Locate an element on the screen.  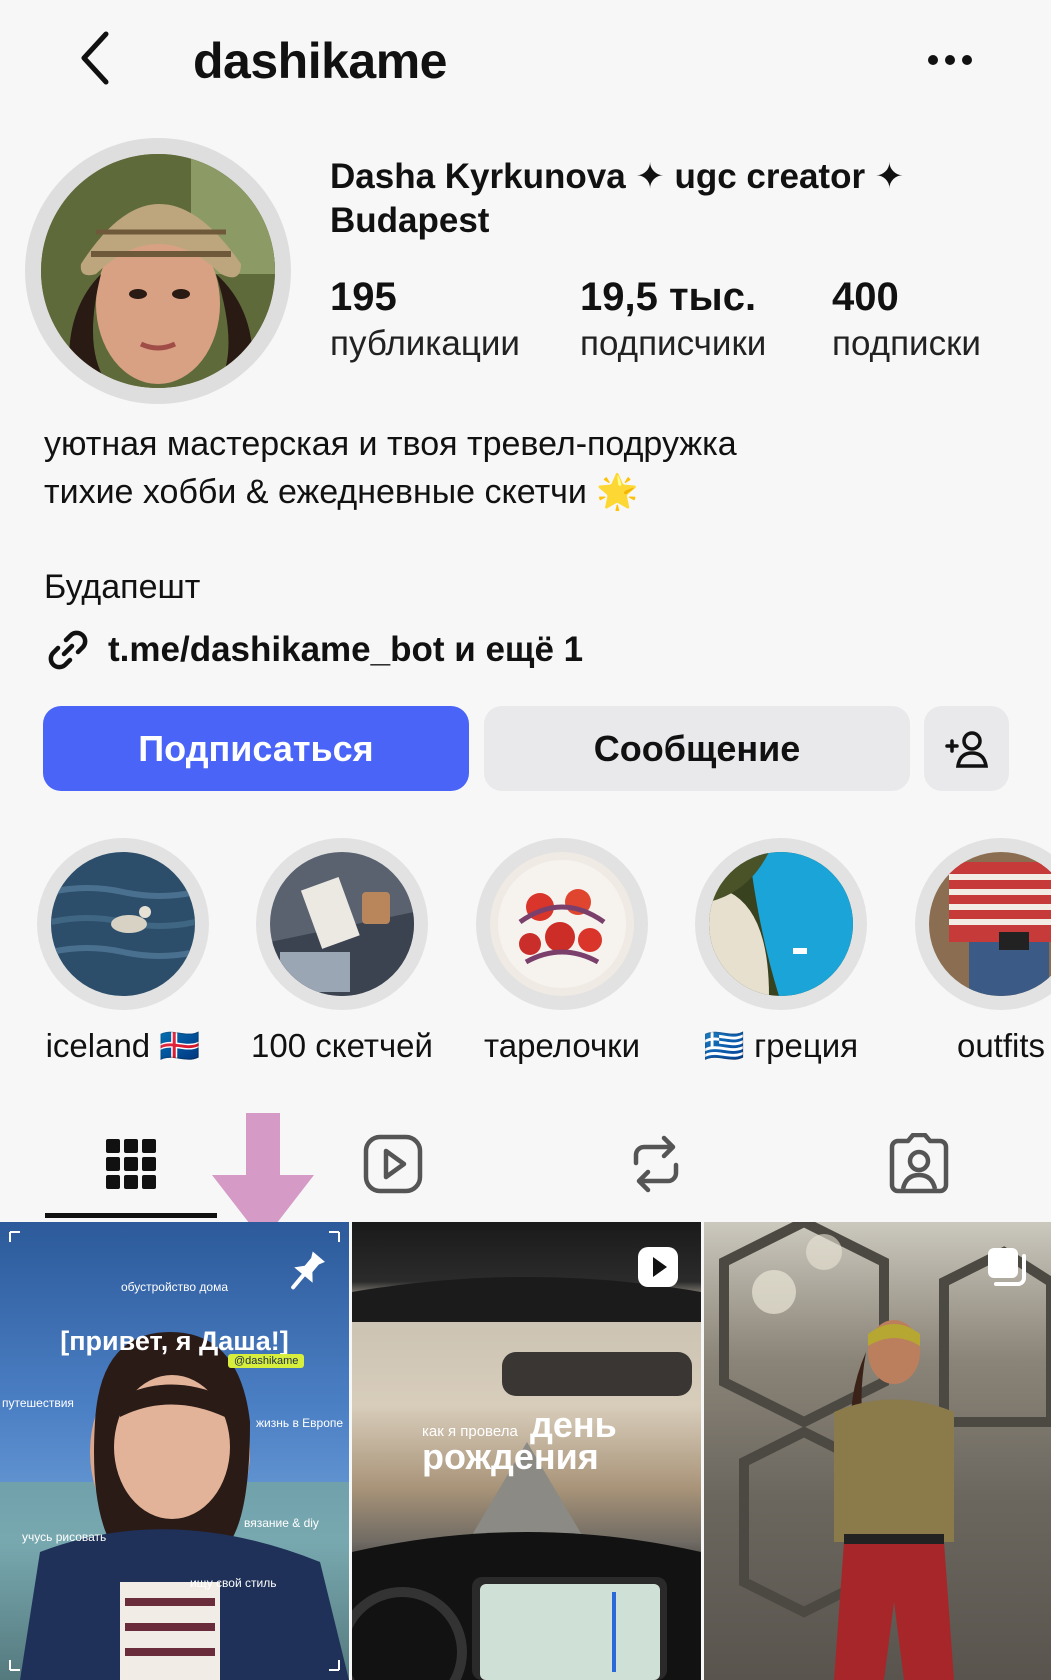
highlight-label: 100 скетчей is located at coordinates (342, 1045).